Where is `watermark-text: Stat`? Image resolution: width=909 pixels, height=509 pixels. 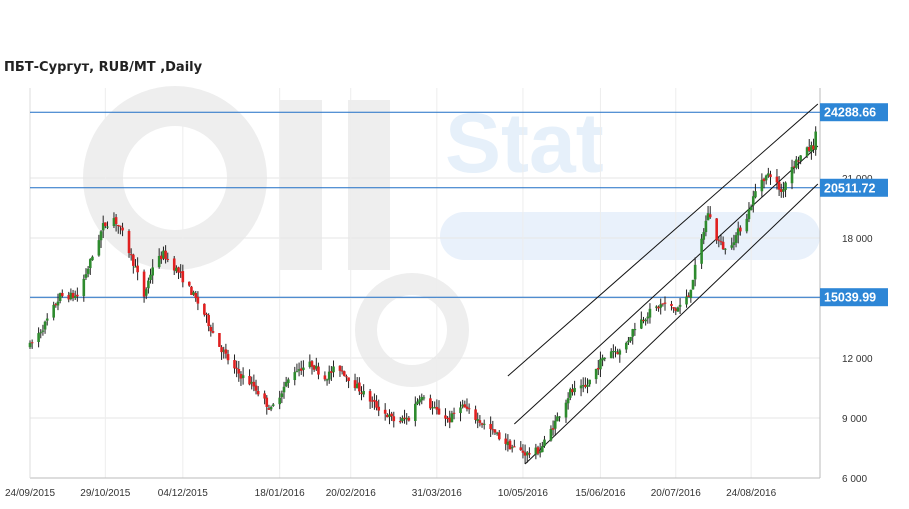
watermark-text: Stat is located at coordinates (524, 143).